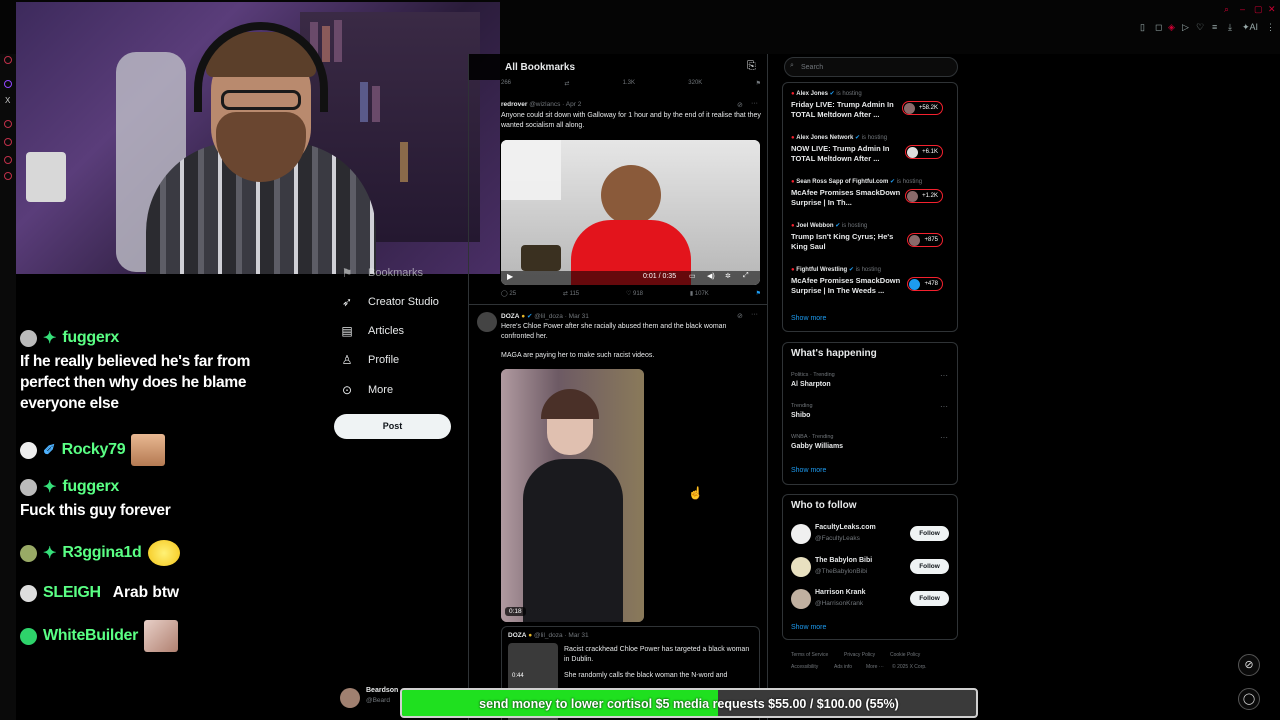 Image resolution: width=1280 pixels, height=720 pixels. Describe the element at coordinates (370, 360) in the screenshot. I see `nav-profile: ♙ Profile` at that location.